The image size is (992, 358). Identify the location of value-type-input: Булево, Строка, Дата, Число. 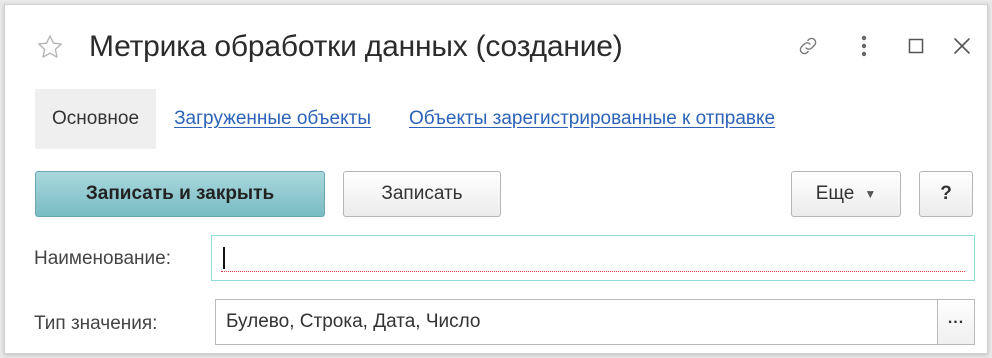
(576, 322).